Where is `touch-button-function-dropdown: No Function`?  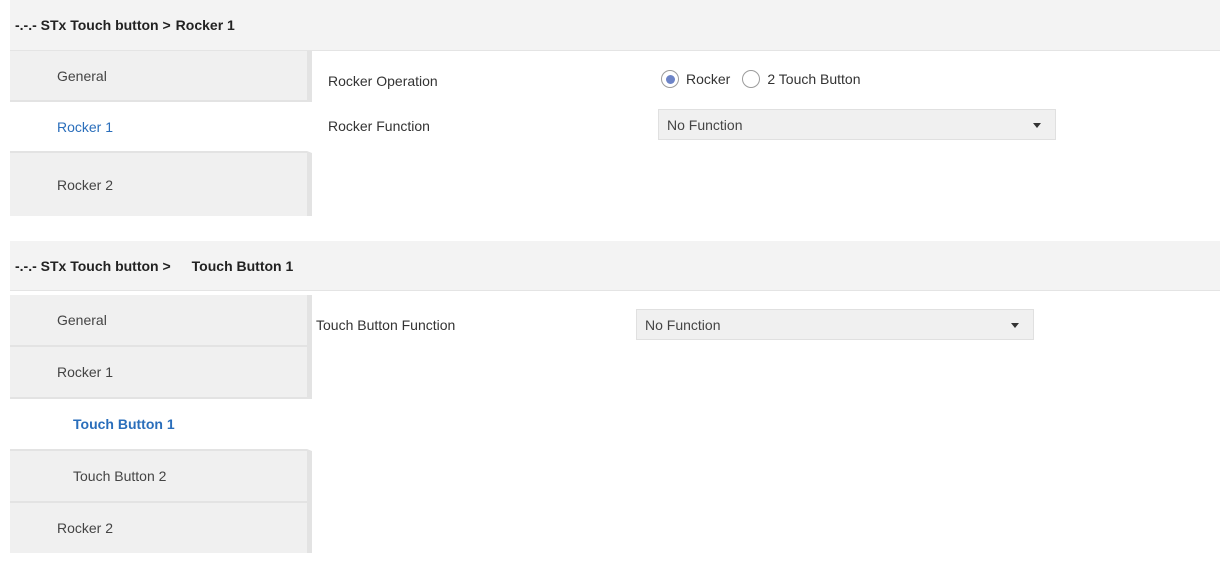
touch-button-function-dropdown: No Function is located at coordinates (835, 324).